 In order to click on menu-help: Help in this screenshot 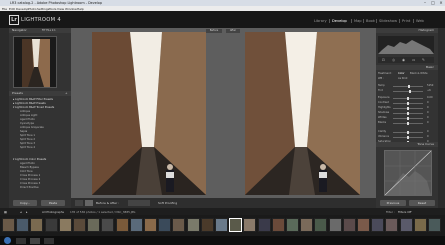, I will do `click(80, 9)`.